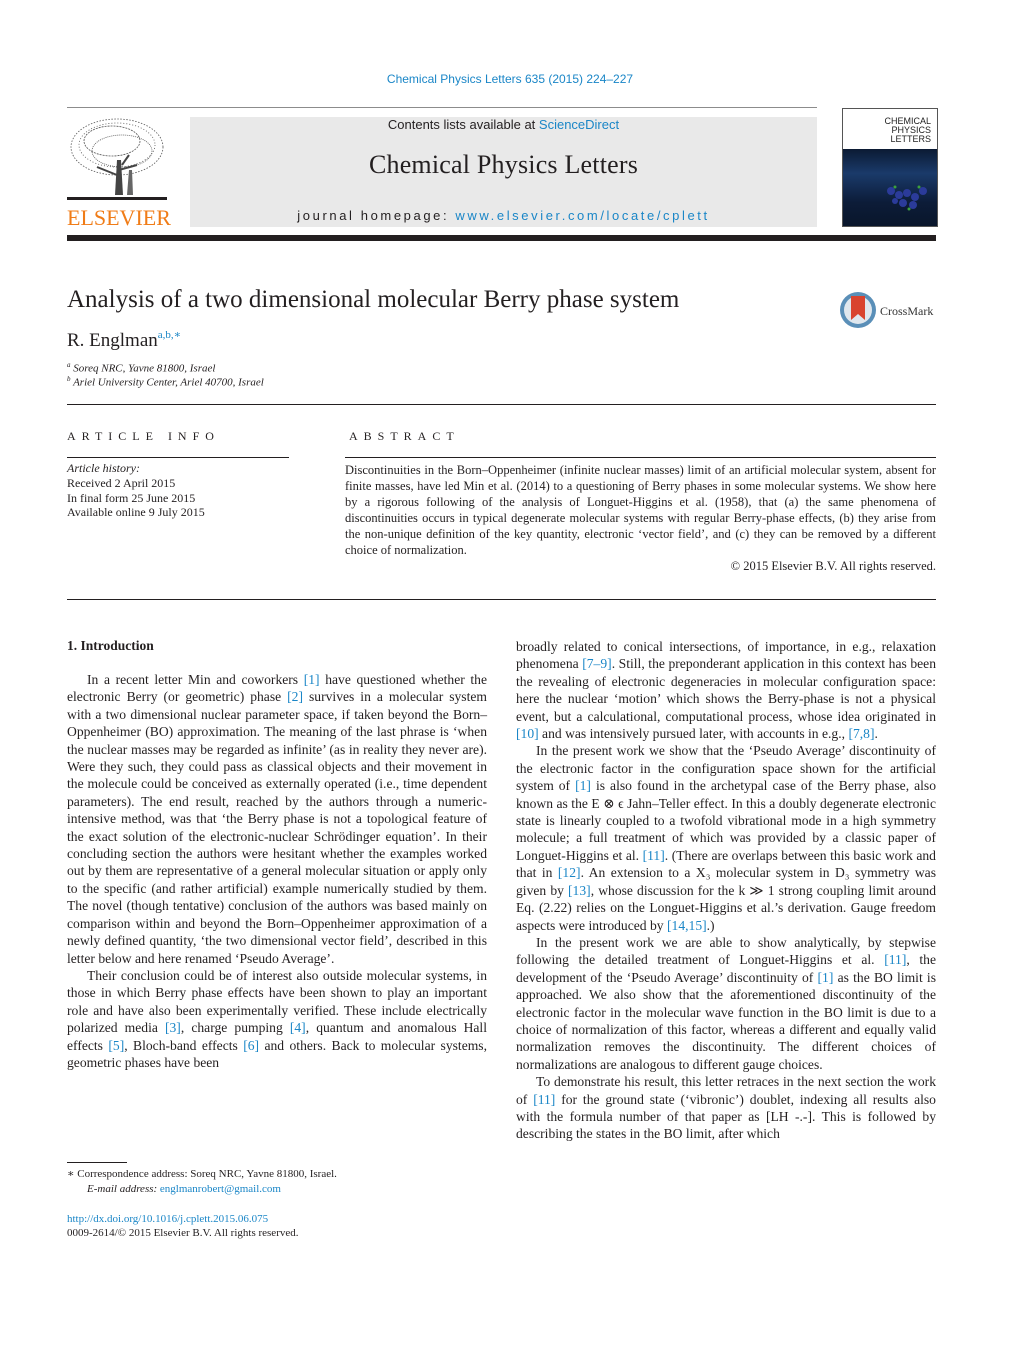  What do you see at coordinates (184, 1045) in the screenshot?
I see `paragraph-text: , Bloch-band effects` at bounding box center [184, 1045].